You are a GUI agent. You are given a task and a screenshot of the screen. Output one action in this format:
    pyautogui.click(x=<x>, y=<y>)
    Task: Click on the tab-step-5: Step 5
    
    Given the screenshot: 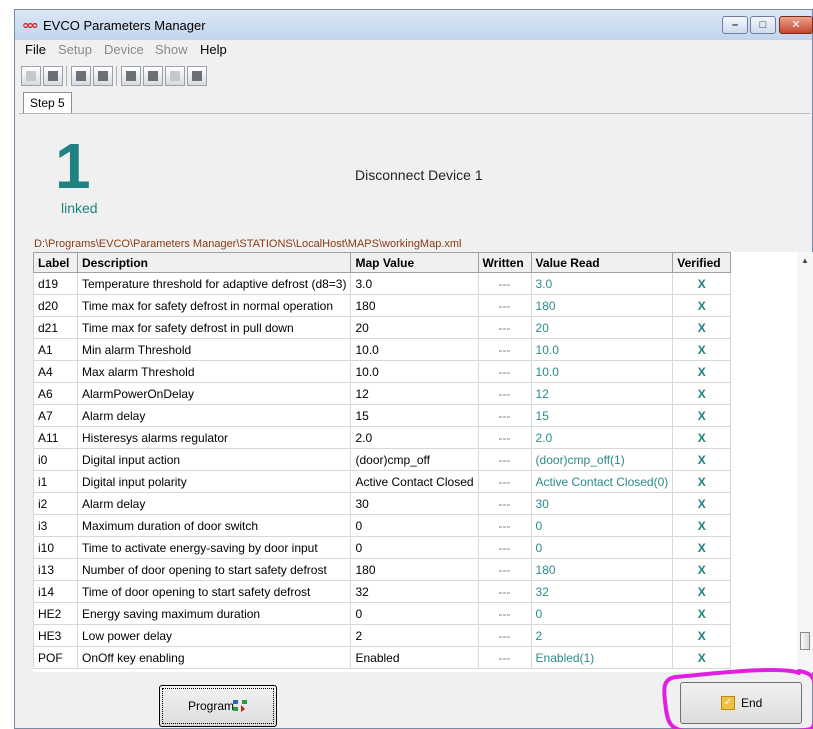 What is the action you would take?
    pyautogui.click(x=47, y=103)
    